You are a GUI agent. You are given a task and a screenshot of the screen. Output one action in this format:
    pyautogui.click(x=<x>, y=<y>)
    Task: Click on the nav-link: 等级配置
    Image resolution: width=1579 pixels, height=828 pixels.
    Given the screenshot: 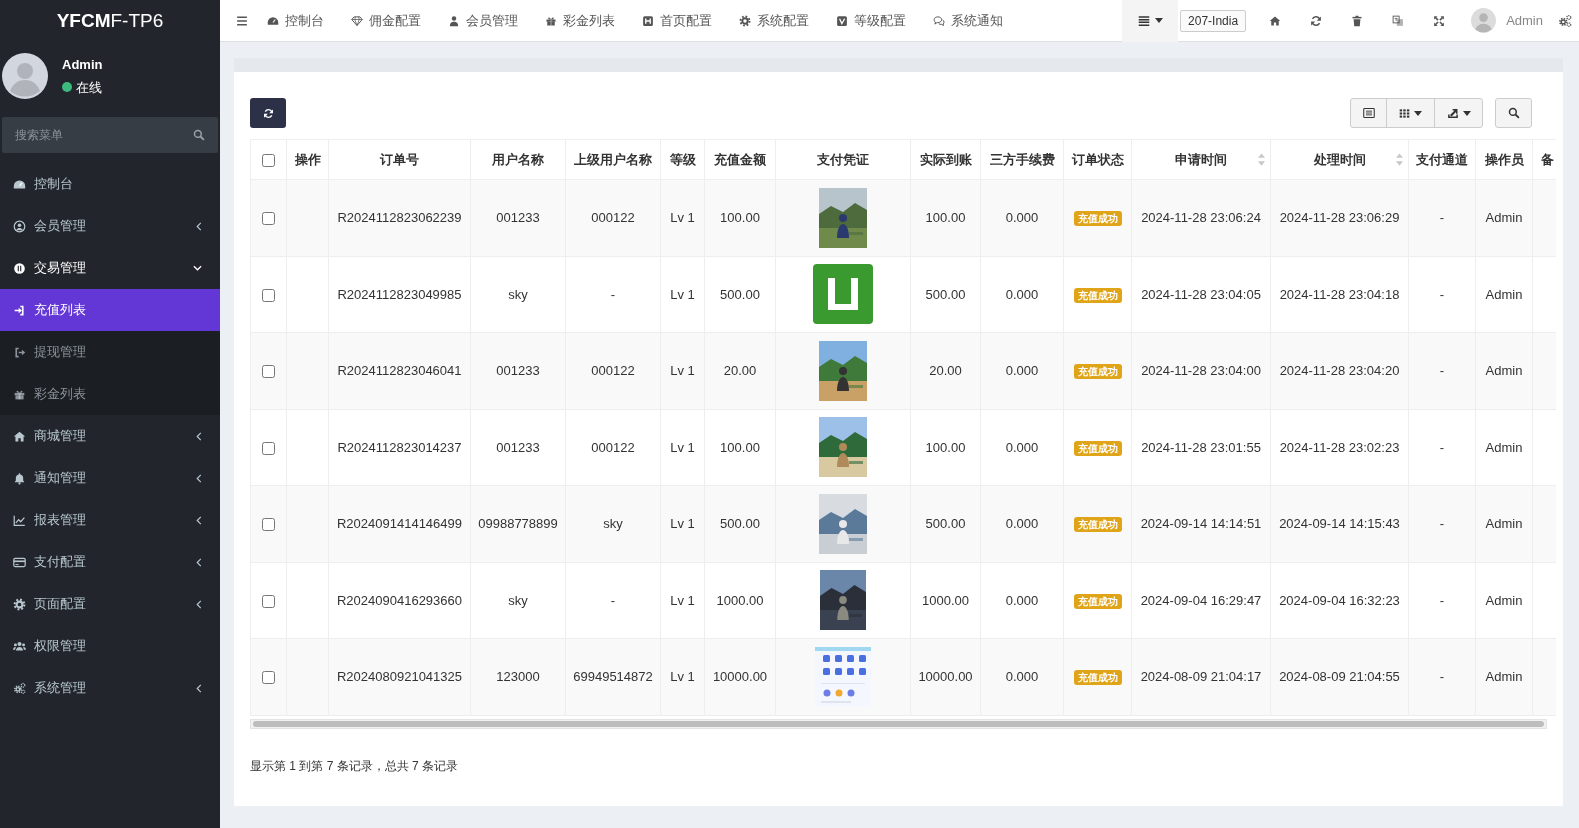 What is the action you would take?
    pyautogui.click(x=881, y=21)
    